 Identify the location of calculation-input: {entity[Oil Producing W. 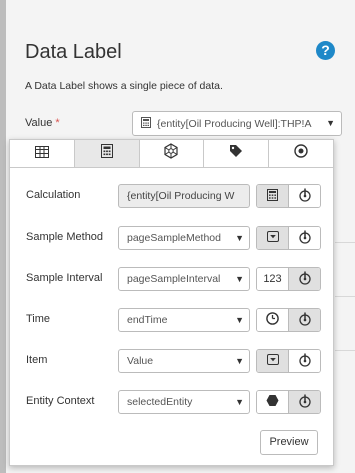
(184, 196).